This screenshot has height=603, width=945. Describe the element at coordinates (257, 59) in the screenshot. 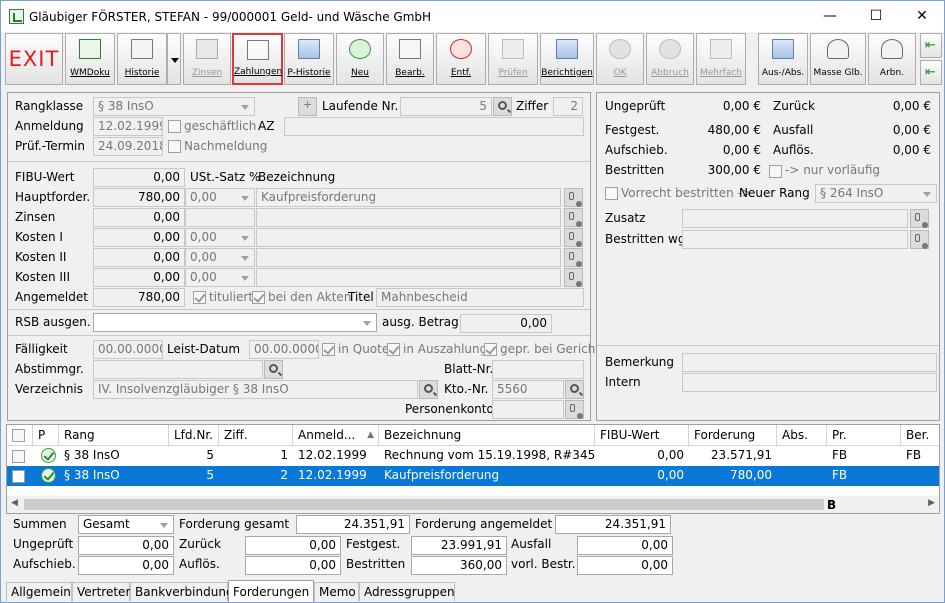

I see `zahlungen-button: Zahlungen` at that location.